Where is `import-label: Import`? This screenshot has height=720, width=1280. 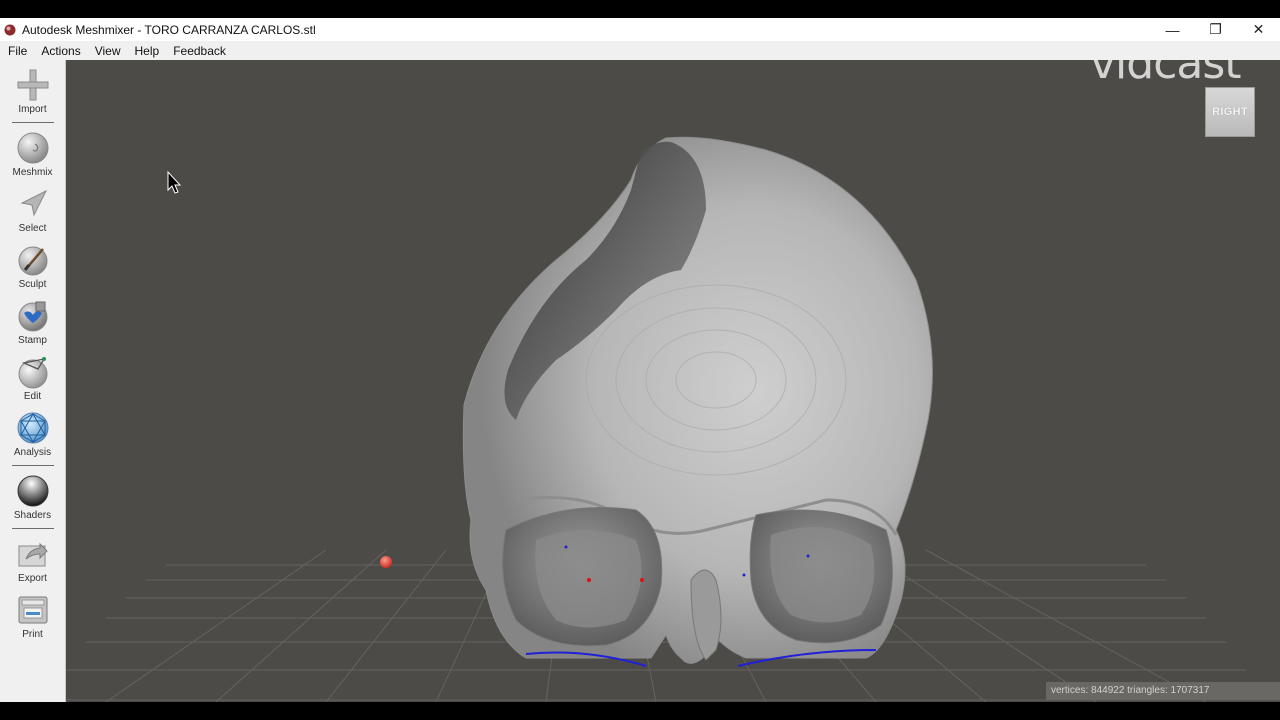
import-label: Import is located at coordinates (32, 109).